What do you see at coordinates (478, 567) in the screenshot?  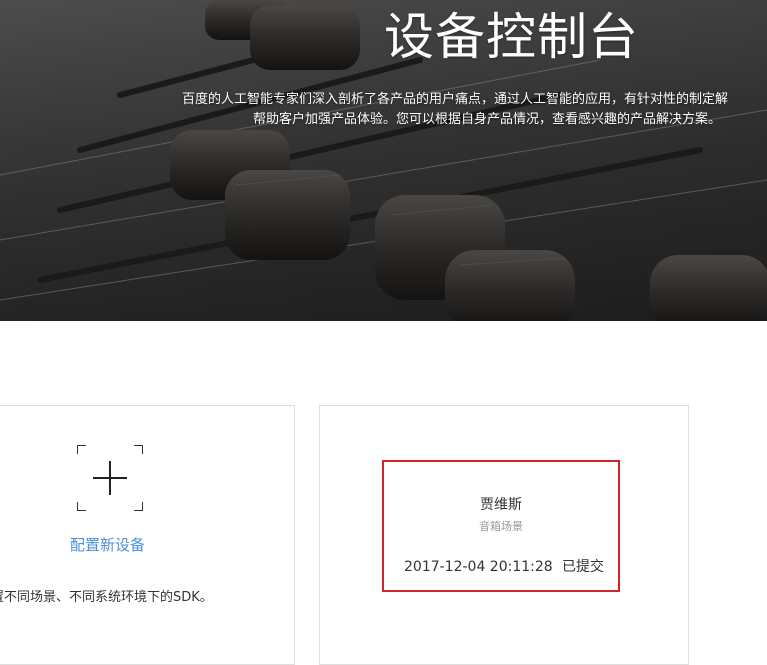 I see `device-timestamp: 2017-12-04 20:11:28` at bounding box center [478, 567].